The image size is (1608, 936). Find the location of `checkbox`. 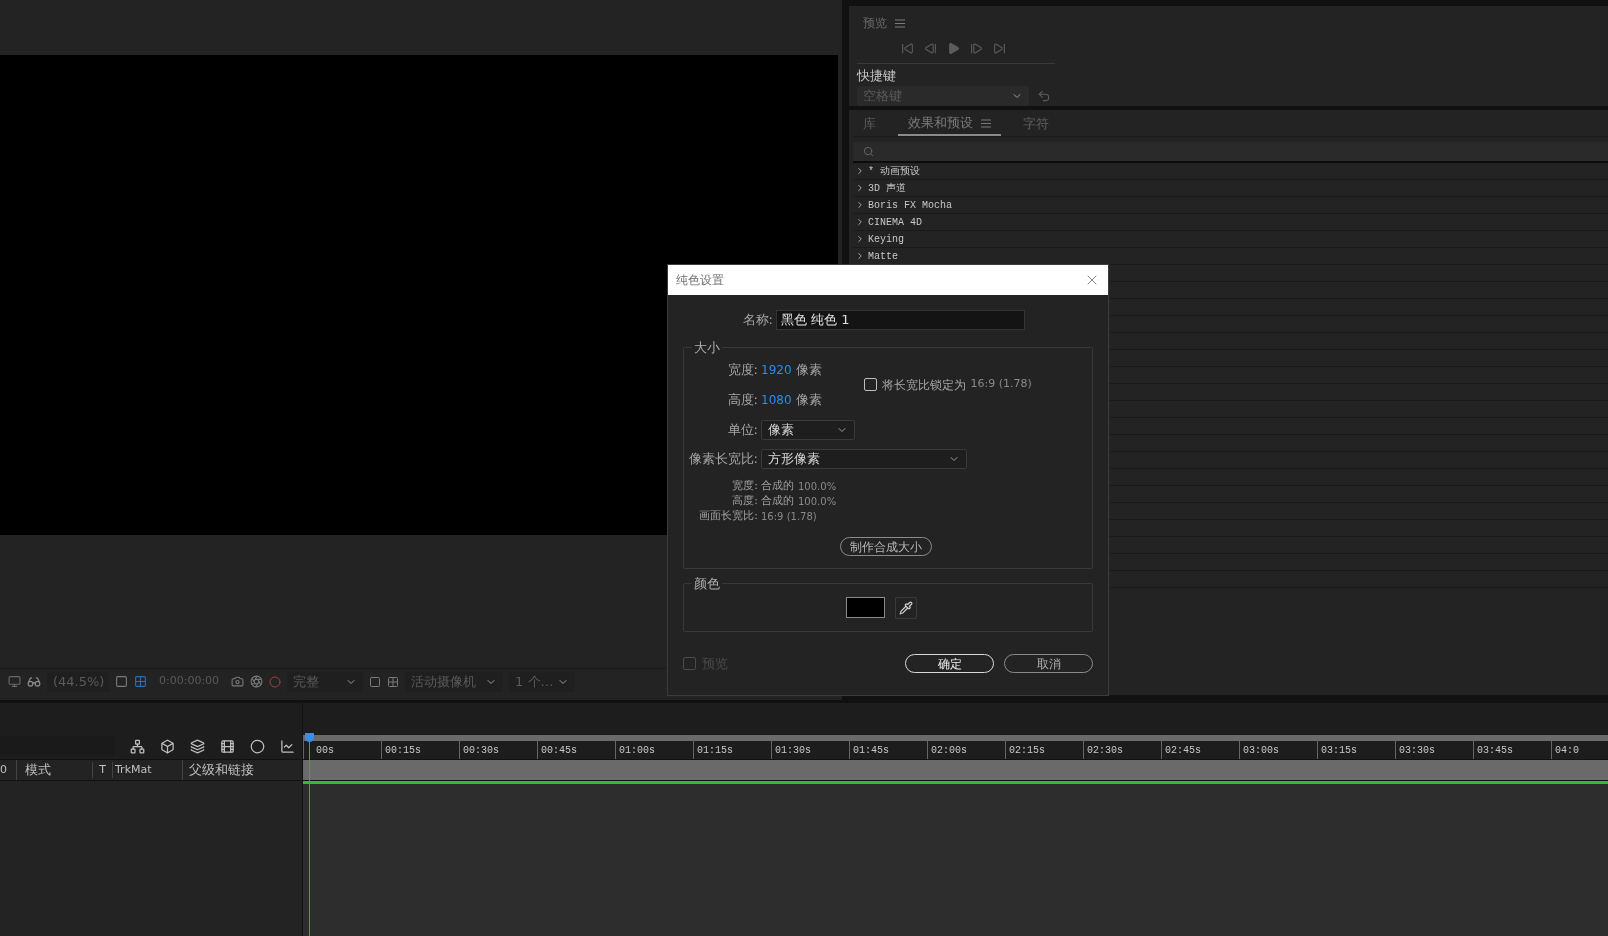

checkbox is located at coordinates (870, 384).